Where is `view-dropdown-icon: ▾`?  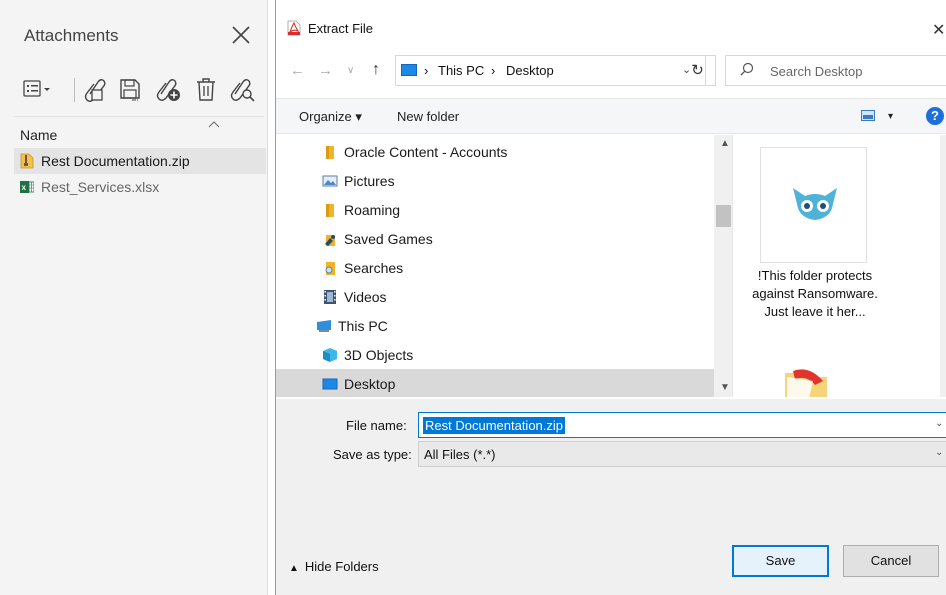
view-dropdown-icon: ▾ is located at coordinates (890, 116).